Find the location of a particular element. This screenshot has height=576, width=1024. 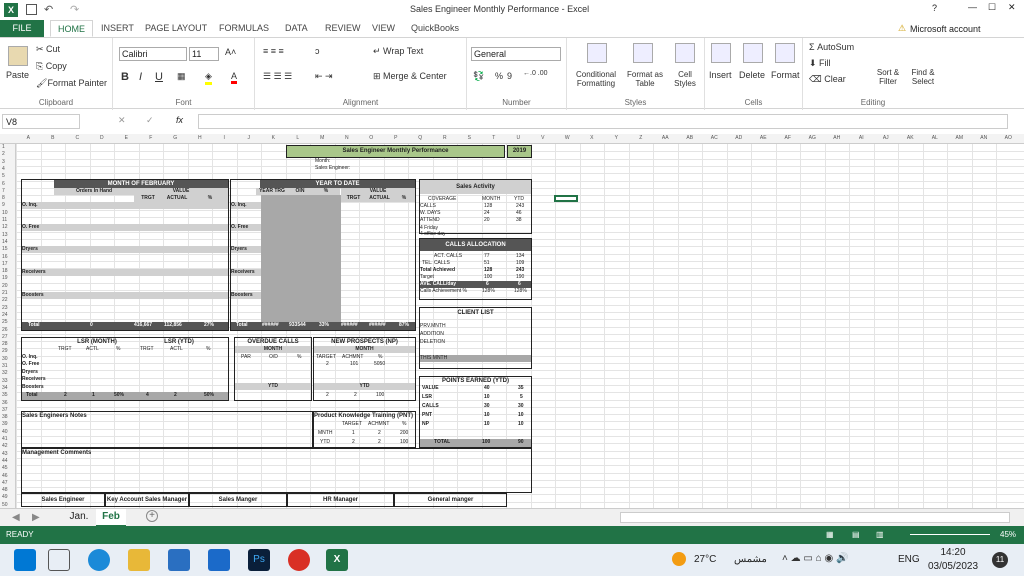

tab-insert: INSERT is located at coordinates (117, 28).